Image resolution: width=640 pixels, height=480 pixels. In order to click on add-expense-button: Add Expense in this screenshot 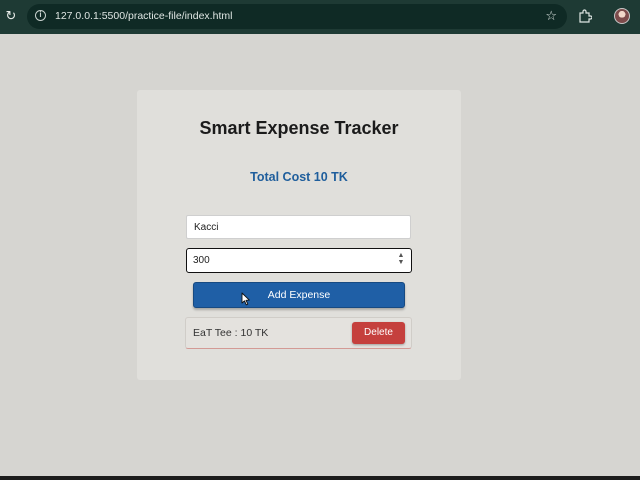, I will do `click(299, 295)`.